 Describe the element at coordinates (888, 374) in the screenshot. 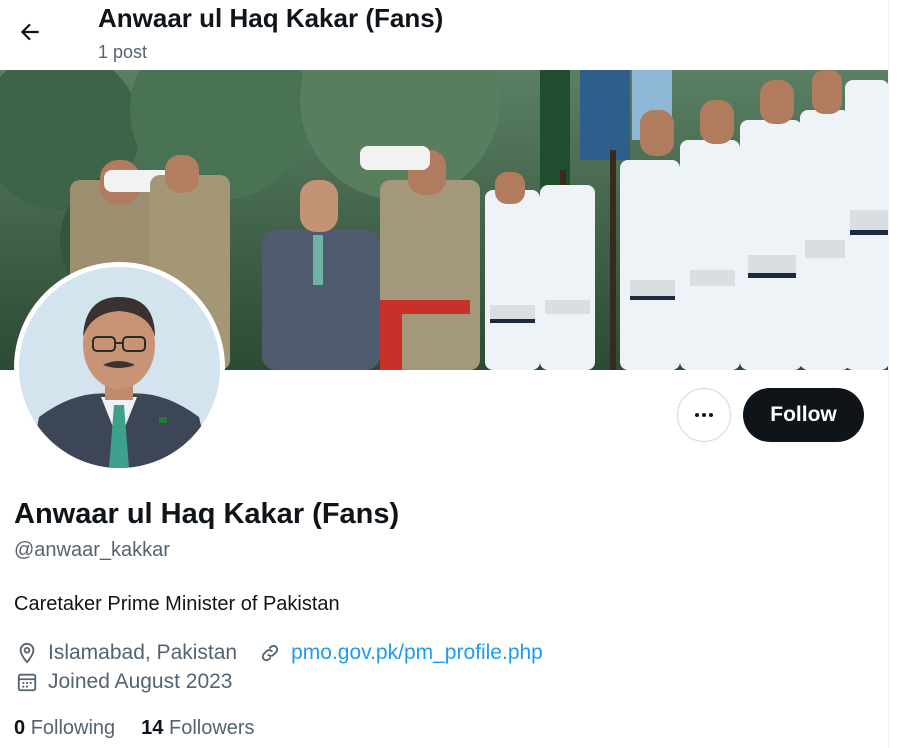

I see `column-border` at that location.